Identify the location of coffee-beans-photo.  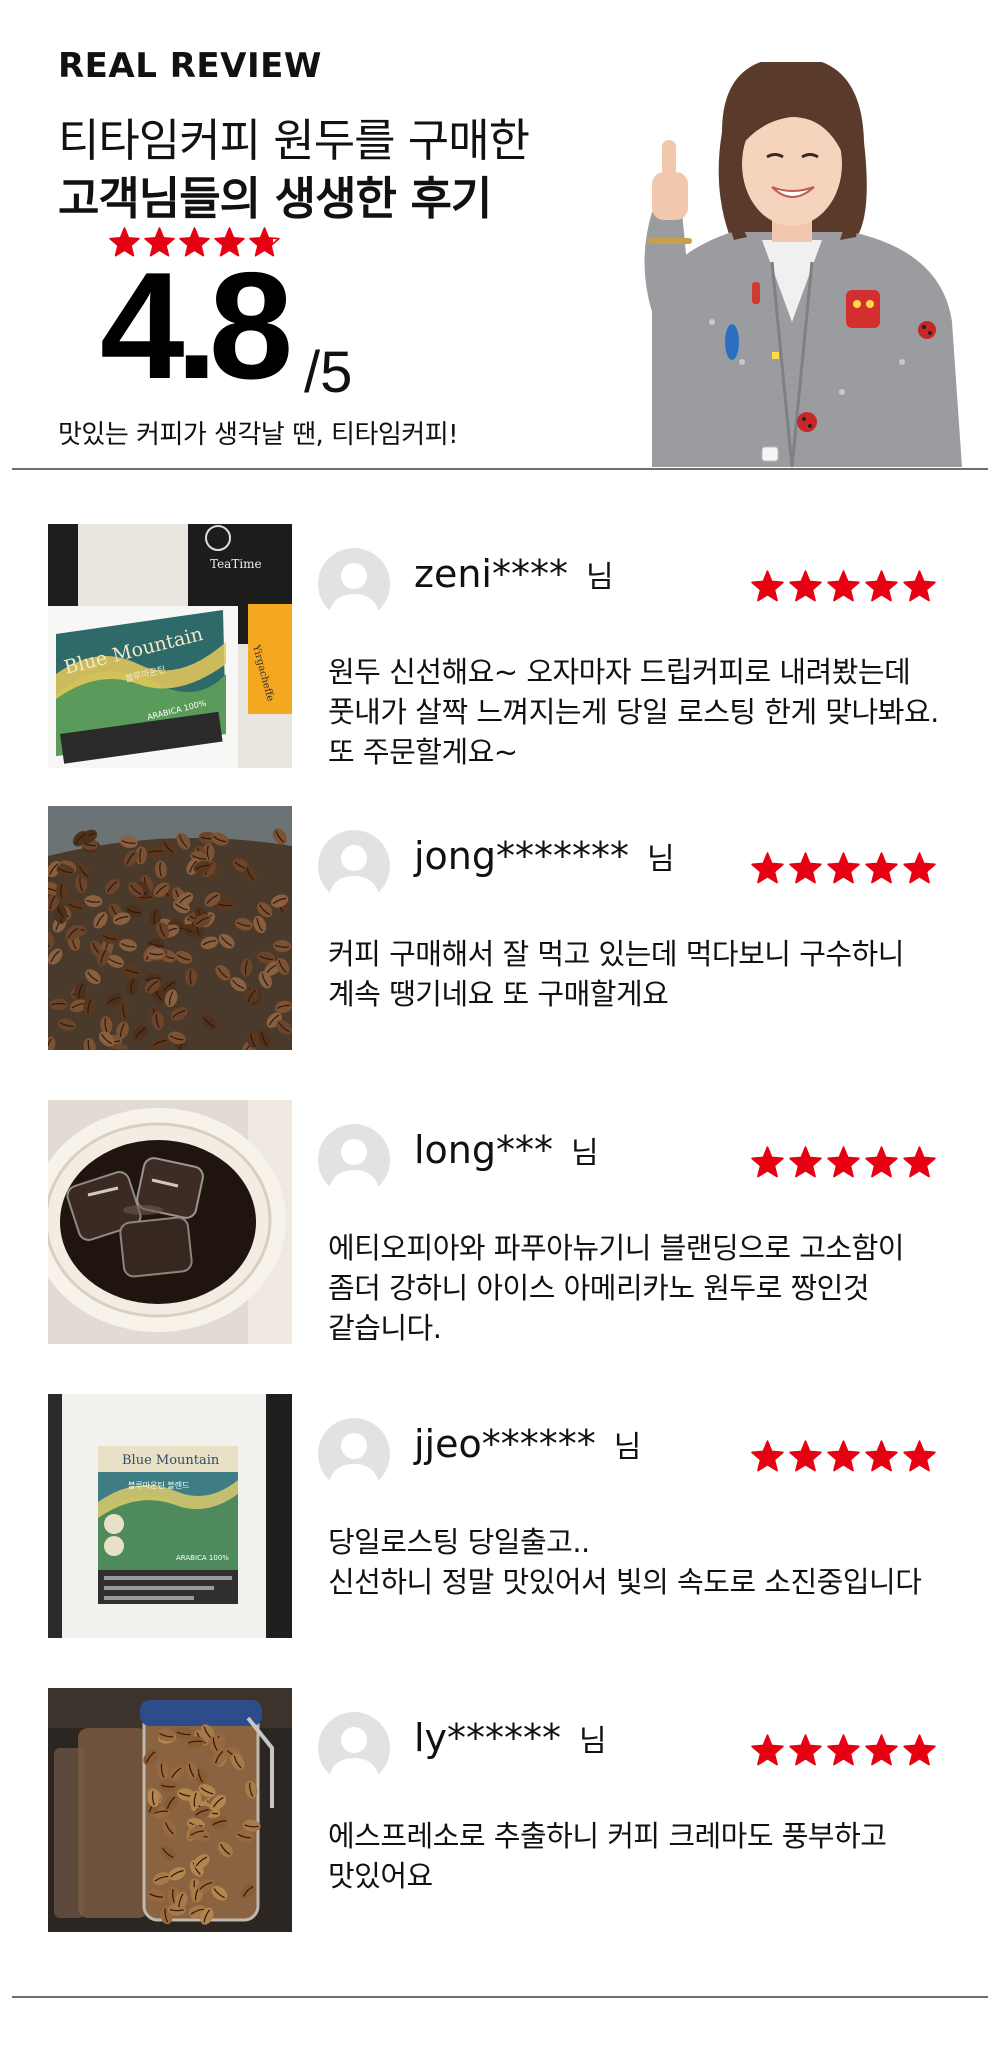
(170, 928).